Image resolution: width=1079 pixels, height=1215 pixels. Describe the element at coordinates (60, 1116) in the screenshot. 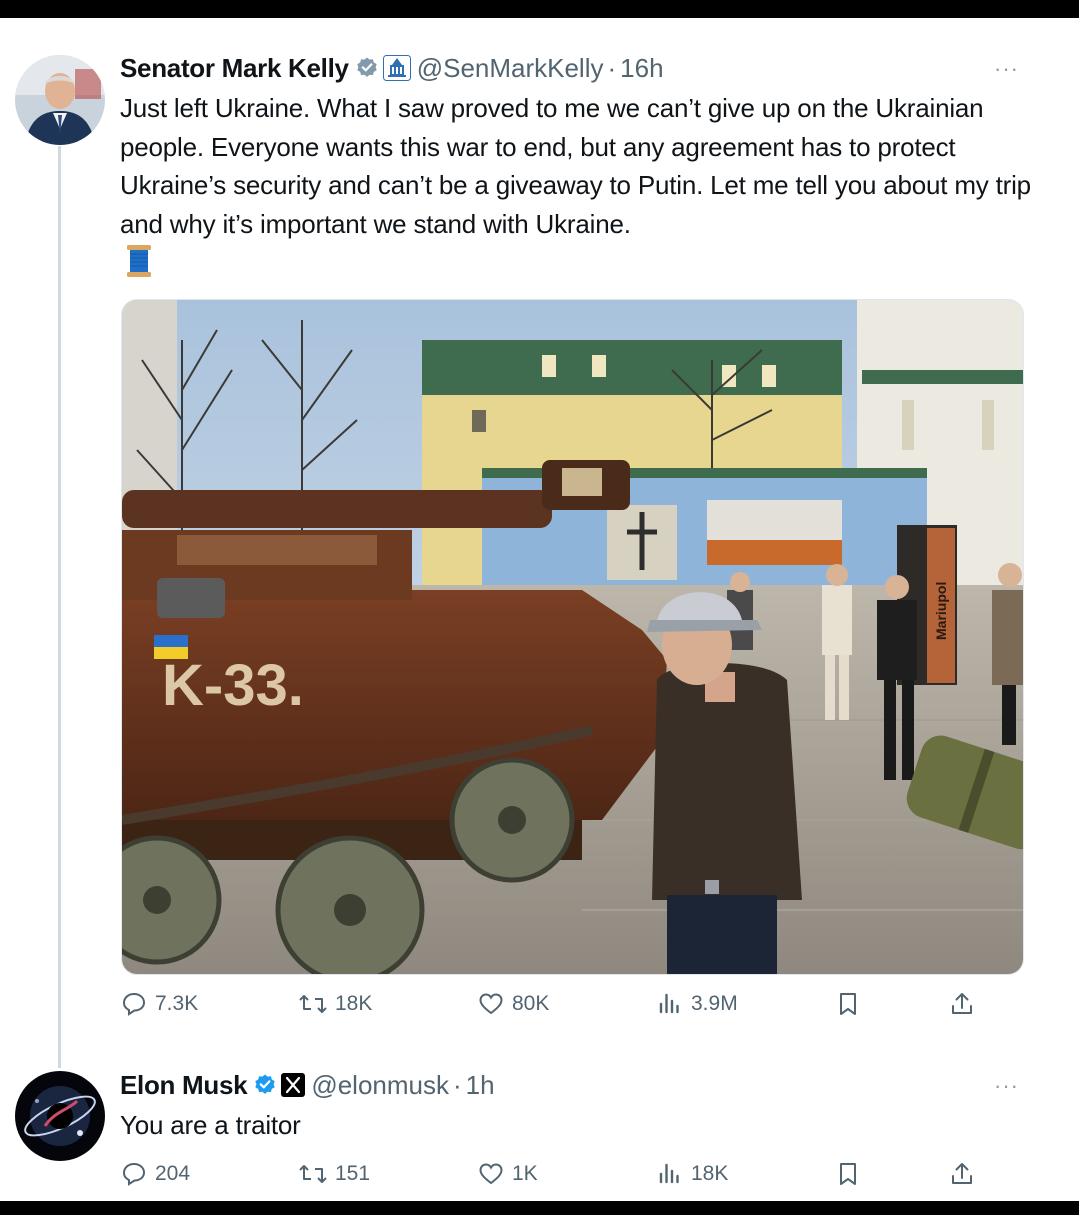

I see `avatar-elon-musk` at that location.